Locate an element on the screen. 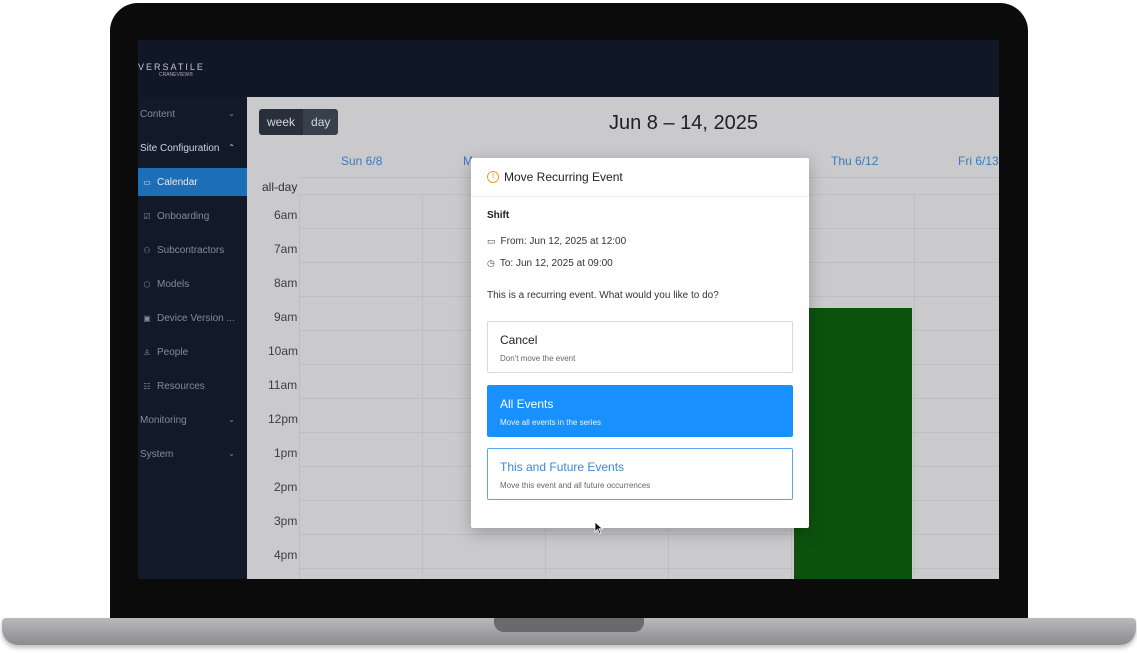  modal-header: ! Move Recurring Event is located at coordinates (640, 177).